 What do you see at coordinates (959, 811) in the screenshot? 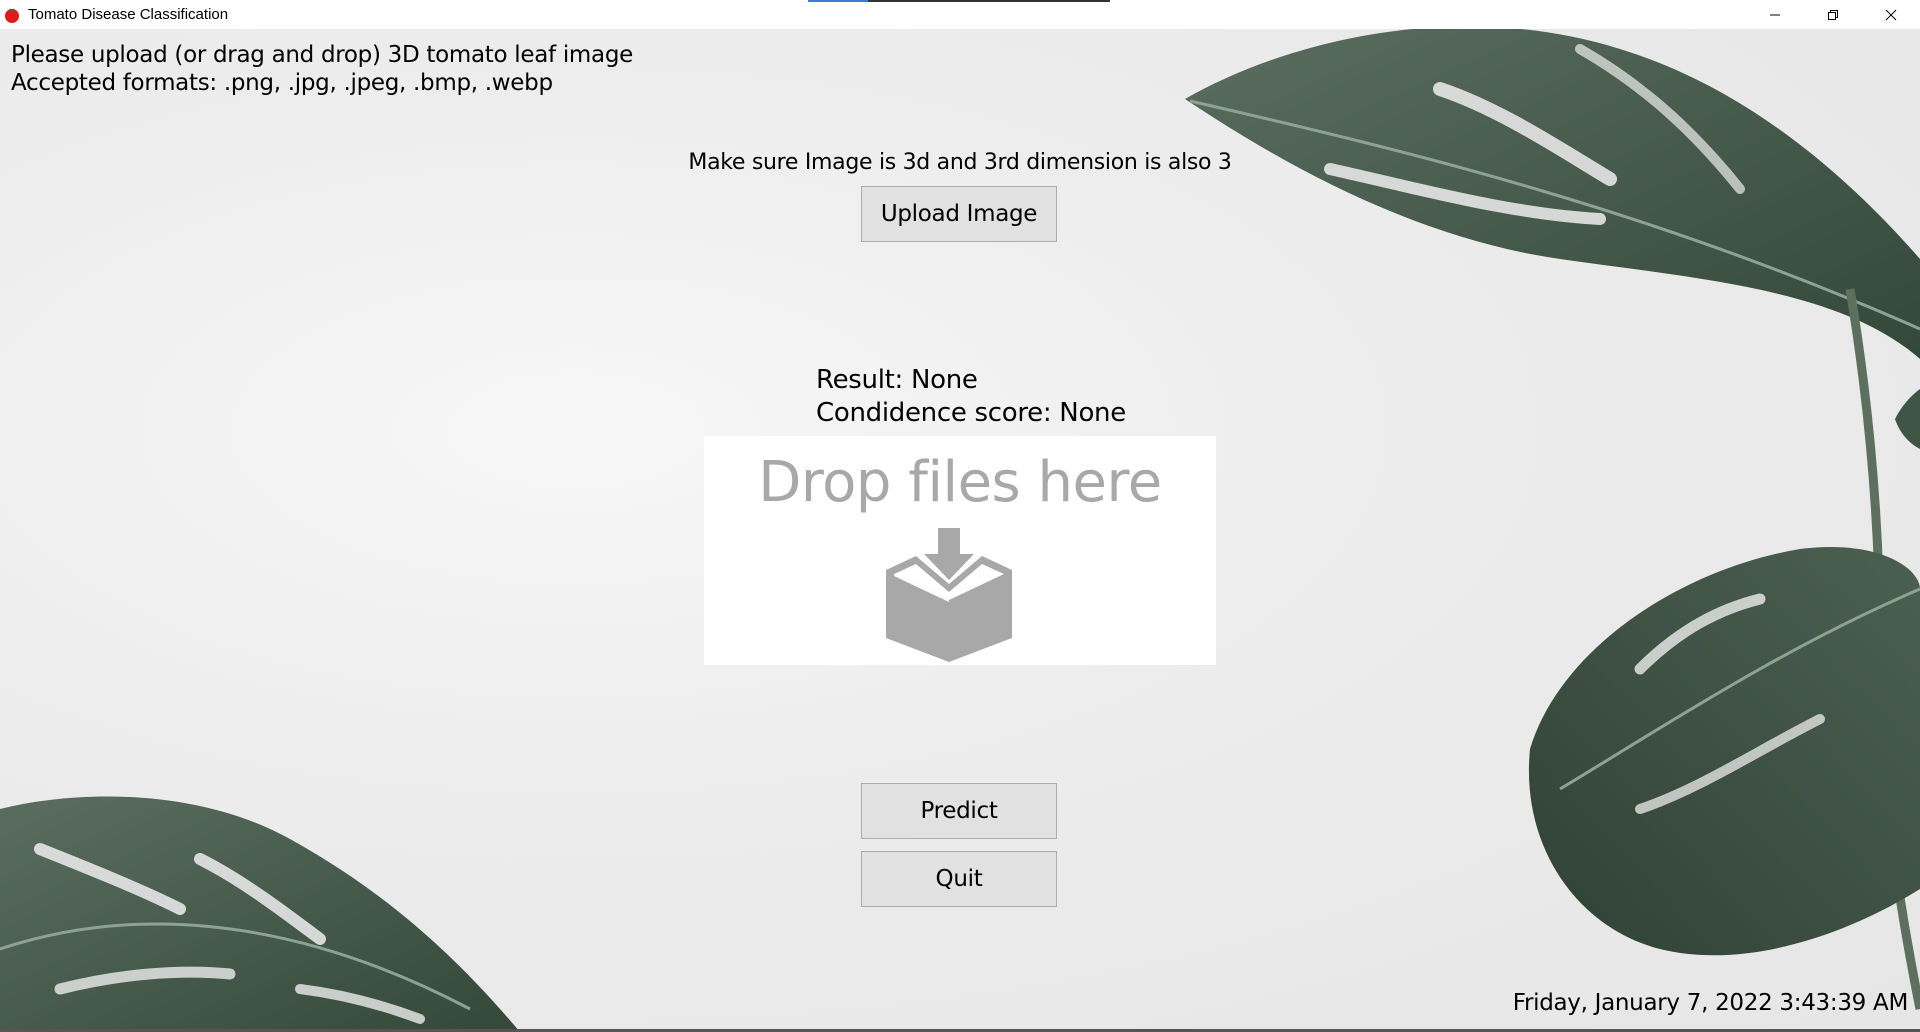
I see `predict-button: Predict` at bounding box center [959, 811].